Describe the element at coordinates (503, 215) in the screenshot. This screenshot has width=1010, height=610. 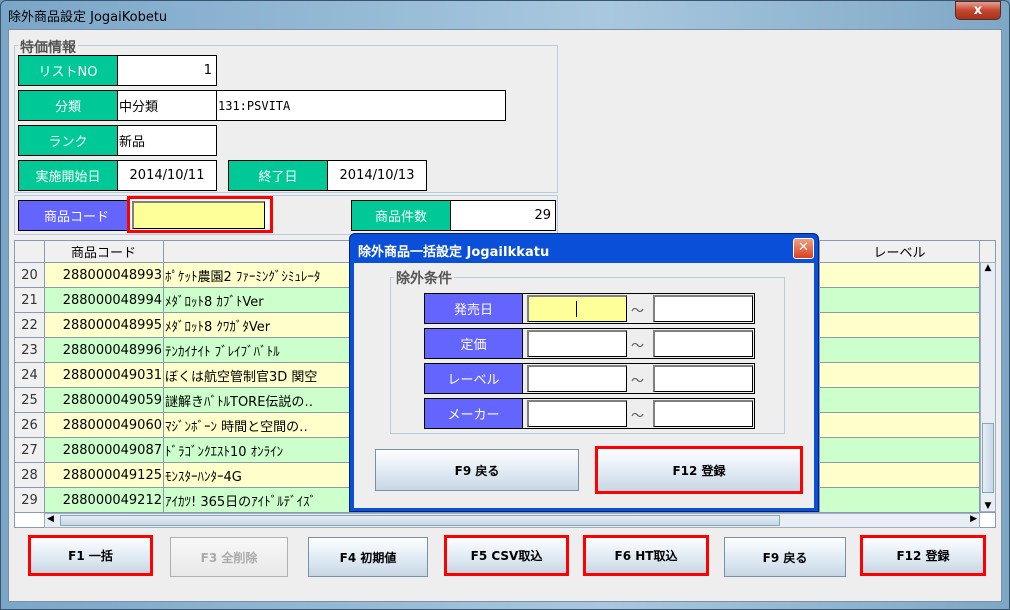
I see `product-count-value: 29` at that location.